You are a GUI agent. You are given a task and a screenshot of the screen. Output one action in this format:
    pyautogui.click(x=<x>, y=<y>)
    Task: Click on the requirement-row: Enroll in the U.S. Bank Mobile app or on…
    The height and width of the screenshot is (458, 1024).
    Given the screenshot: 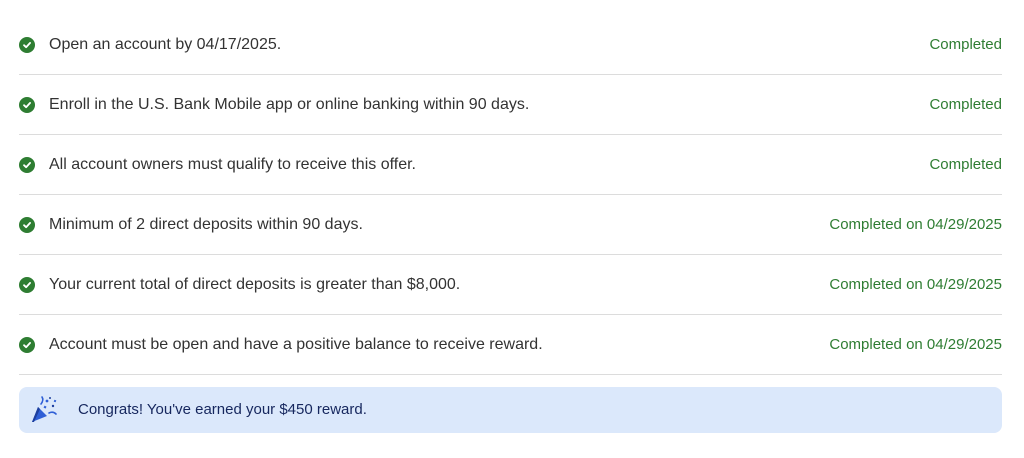 What is the action you would take?
    pyautogui.click(x=510, y=105)
    